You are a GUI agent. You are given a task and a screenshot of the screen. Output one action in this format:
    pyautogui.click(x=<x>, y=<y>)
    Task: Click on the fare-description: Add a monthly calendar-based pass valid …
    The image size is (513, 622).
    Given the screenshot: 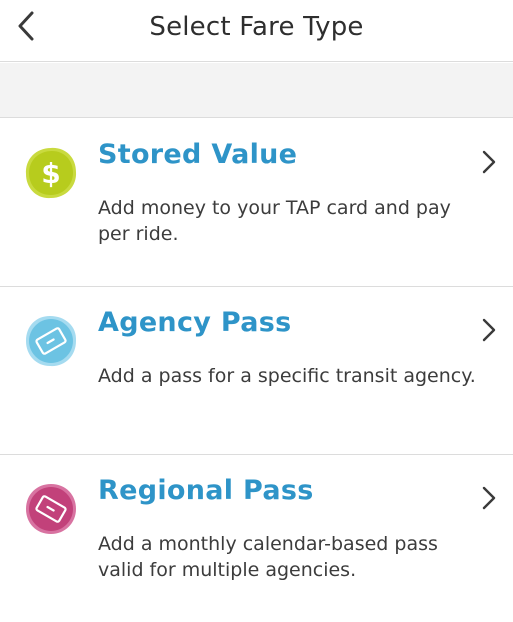 What is the action you would take?
    pyautogui.click(x=268, y=557)
    